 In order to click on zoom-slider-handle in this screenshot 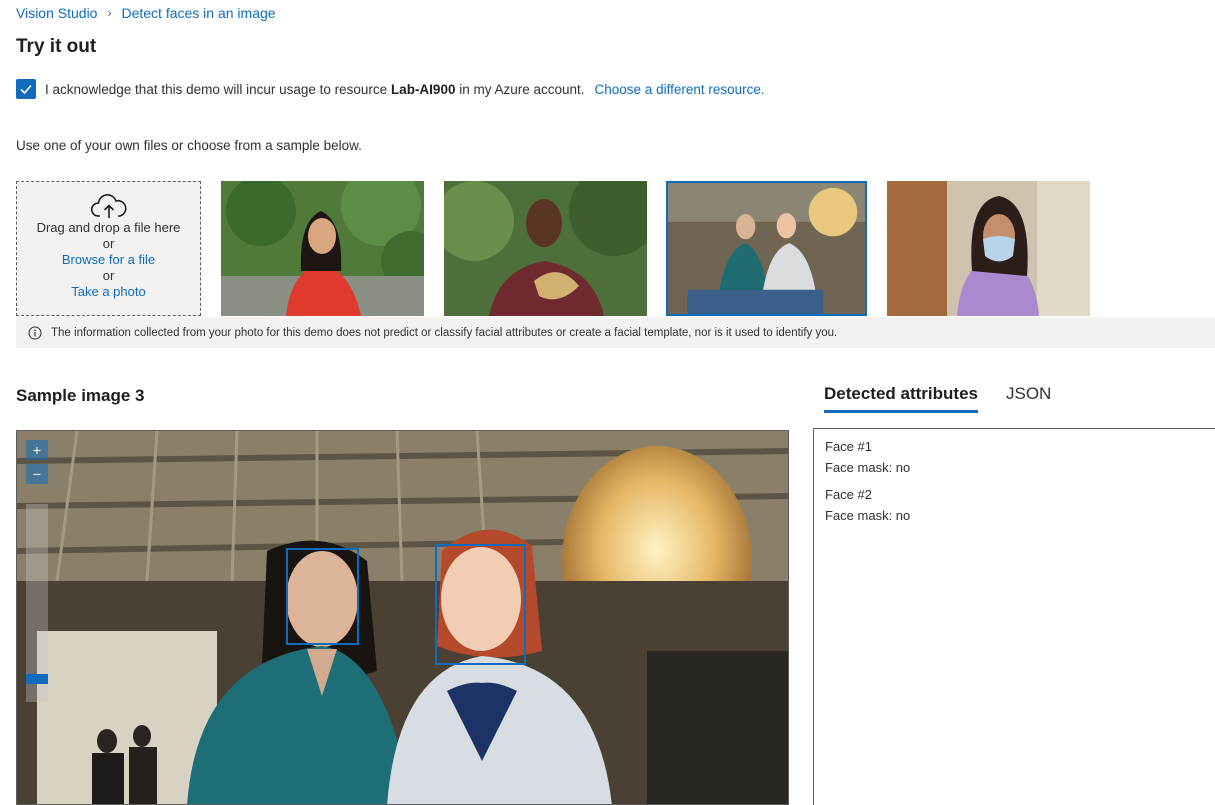, I will do `click(37, 679)`.